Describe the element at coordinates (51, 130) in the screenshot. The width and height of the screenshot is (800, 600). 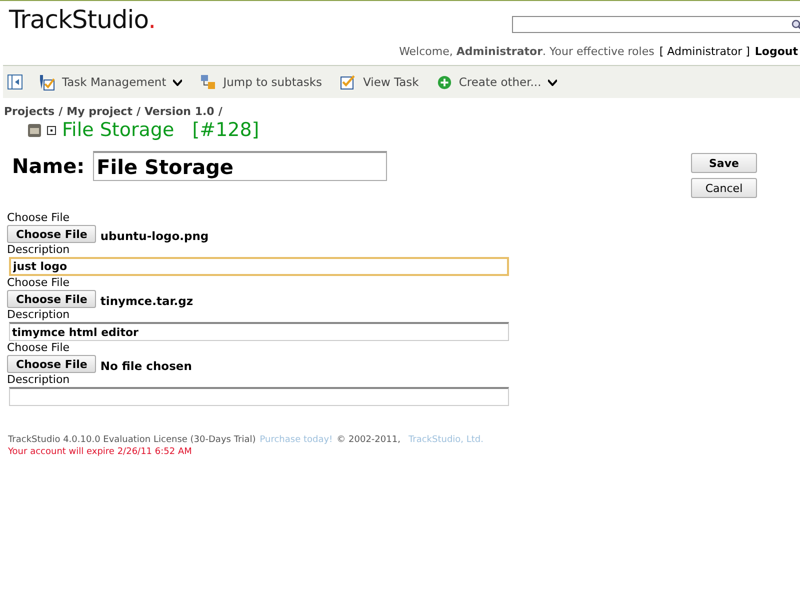
I see `expand-icon` at that location.